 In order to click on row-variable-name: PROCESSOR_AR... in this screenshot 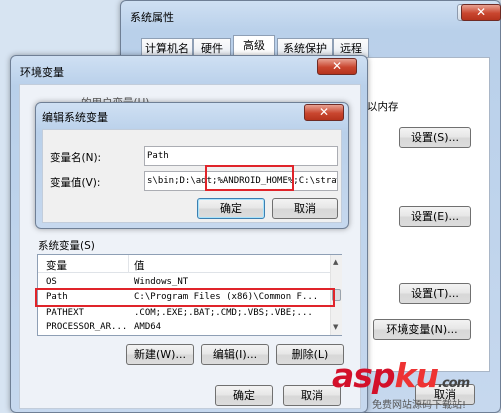, I will do `click(87, 327)`.